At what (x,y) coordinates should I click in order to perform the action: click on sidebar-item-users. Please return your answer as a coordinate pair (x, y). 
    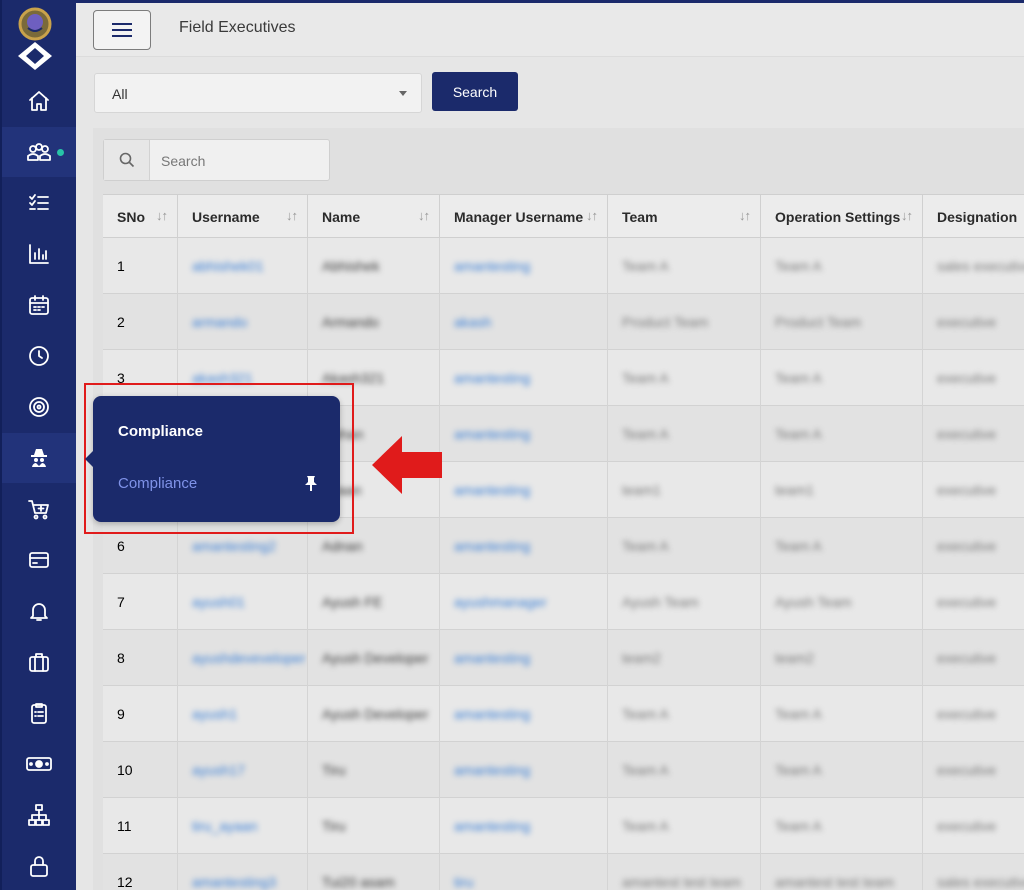
    Looking at the image, I should click on (39, 152).